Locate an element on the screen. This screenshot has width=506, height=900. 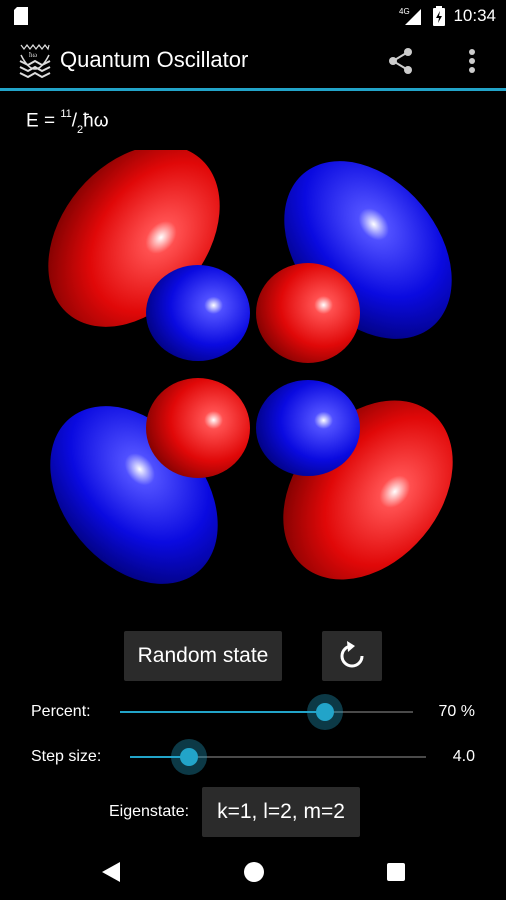
energy-denominator: 2 is located at coordinates (80, 130).